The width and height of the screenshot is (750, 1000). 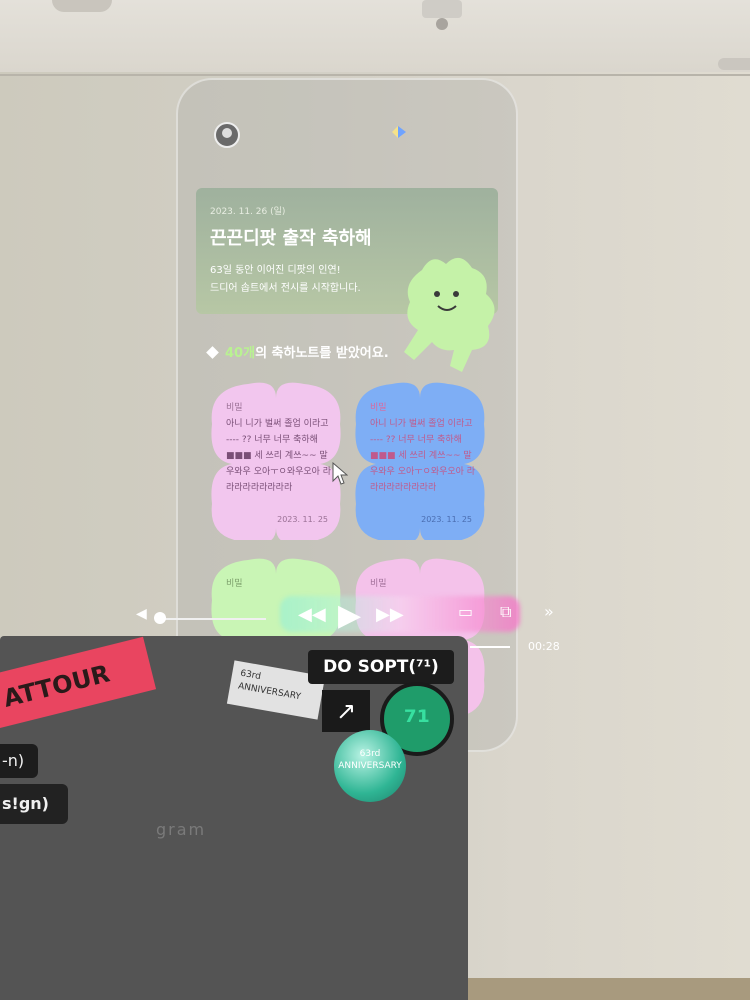 I want to click on profile-icon, so click(x=227, y=135).